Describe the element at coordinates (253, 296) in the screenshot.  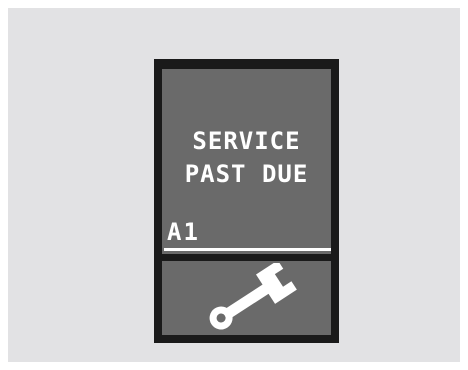
I see `wrench-icon` at that location.